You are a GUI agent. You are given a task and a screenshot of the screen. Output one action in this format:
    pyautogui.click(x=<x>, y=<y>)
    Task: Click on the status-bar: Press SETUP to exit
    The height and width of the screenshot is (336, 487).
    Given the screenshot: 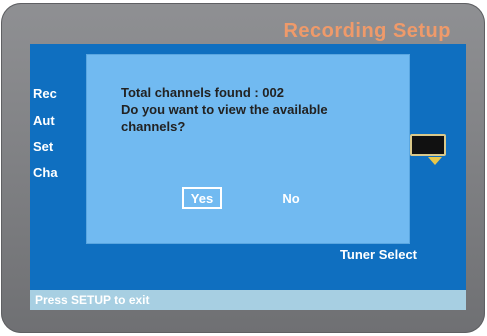 What is the action you would take?
    pyautogui.click(x=248, y=300)
    